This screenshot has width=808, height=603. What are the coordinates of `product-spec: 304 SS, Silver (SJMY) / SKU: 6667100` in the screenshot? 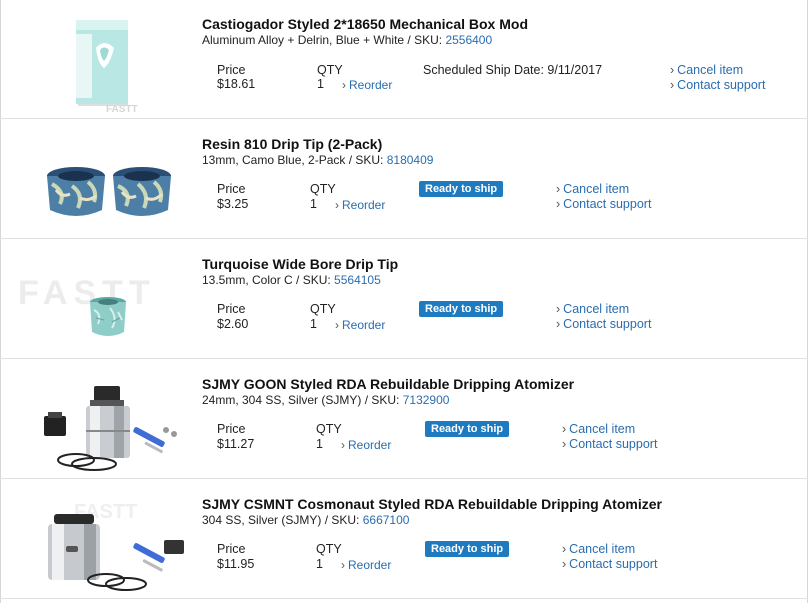 It's located at (305, 520).